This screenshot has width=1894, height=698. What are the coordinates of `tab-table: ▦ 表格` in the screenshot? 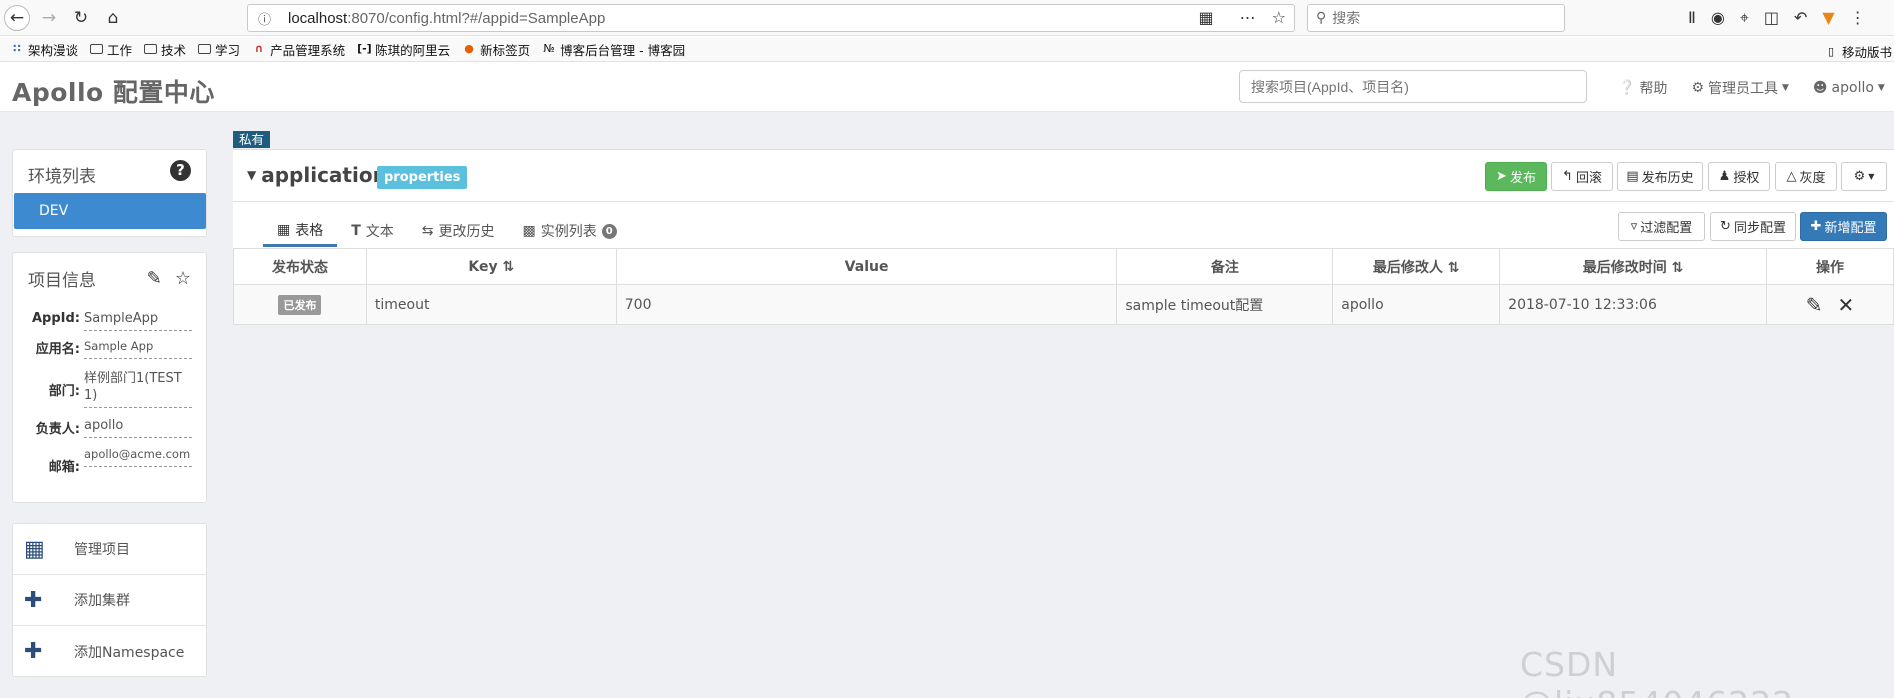 It's located at (300, 234).